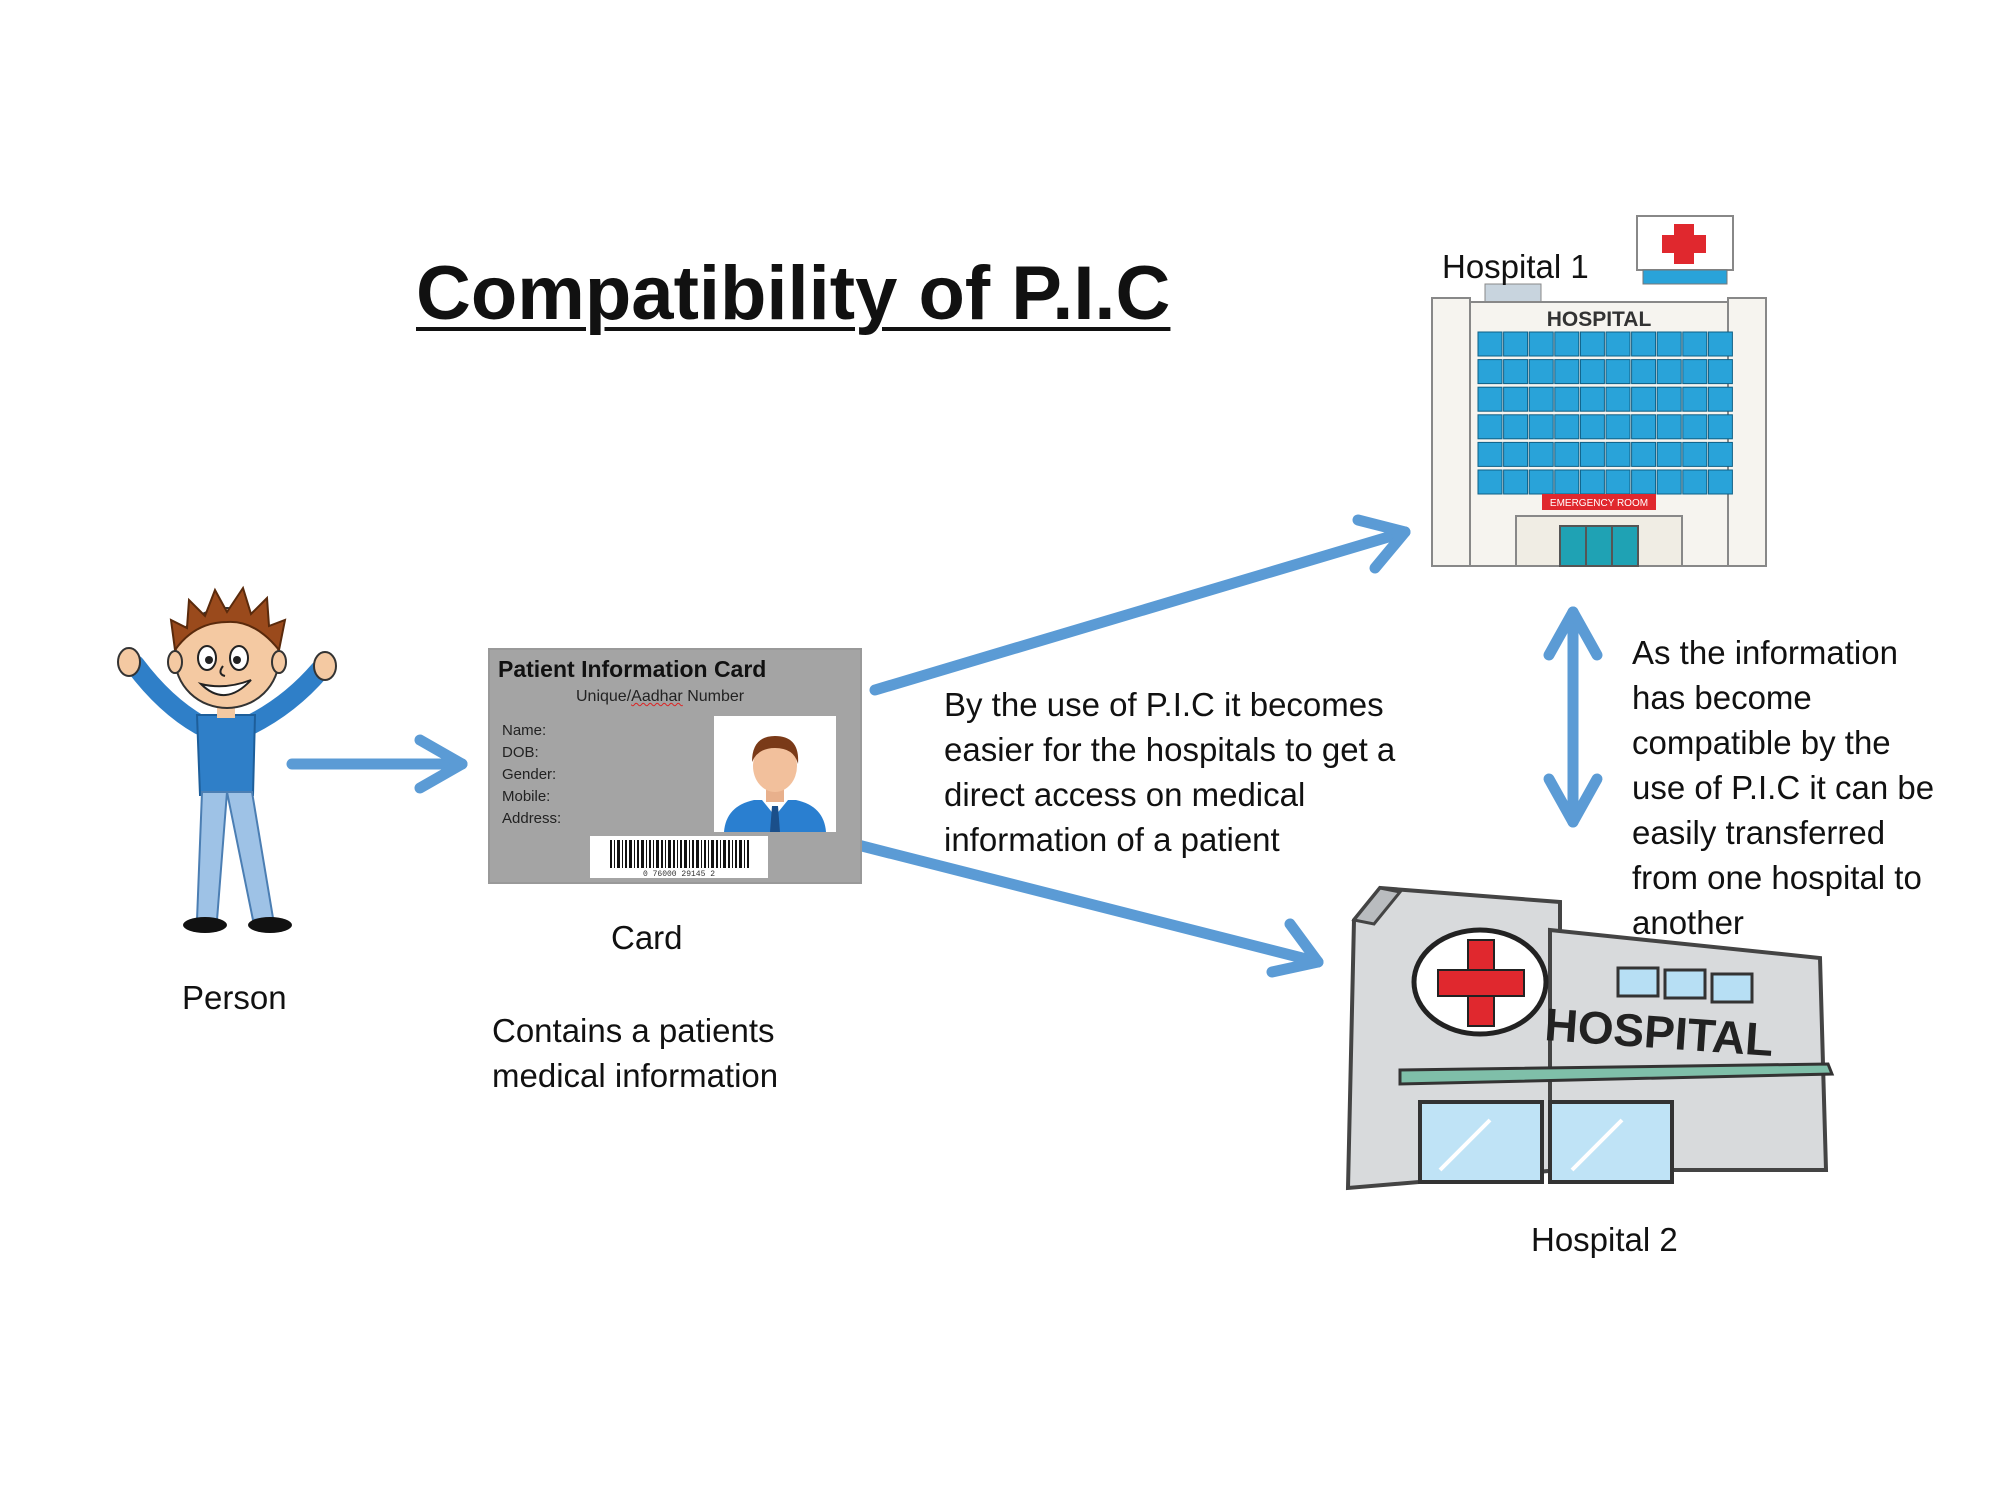  Describe the element at coordinates (657, 696) in the screenshot. I see `card-subtitle-aadhar: Aadhar` at that location.